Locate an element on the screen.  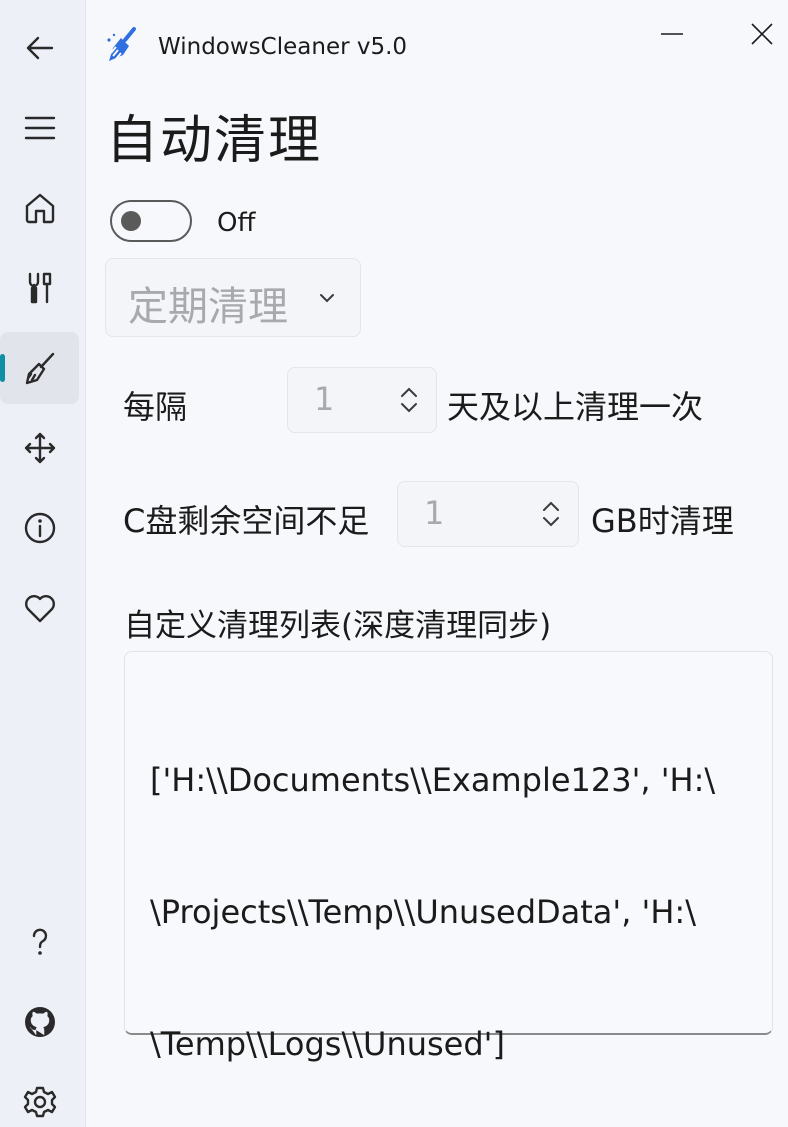
minimize-icon is located at coordinates (672, 34).